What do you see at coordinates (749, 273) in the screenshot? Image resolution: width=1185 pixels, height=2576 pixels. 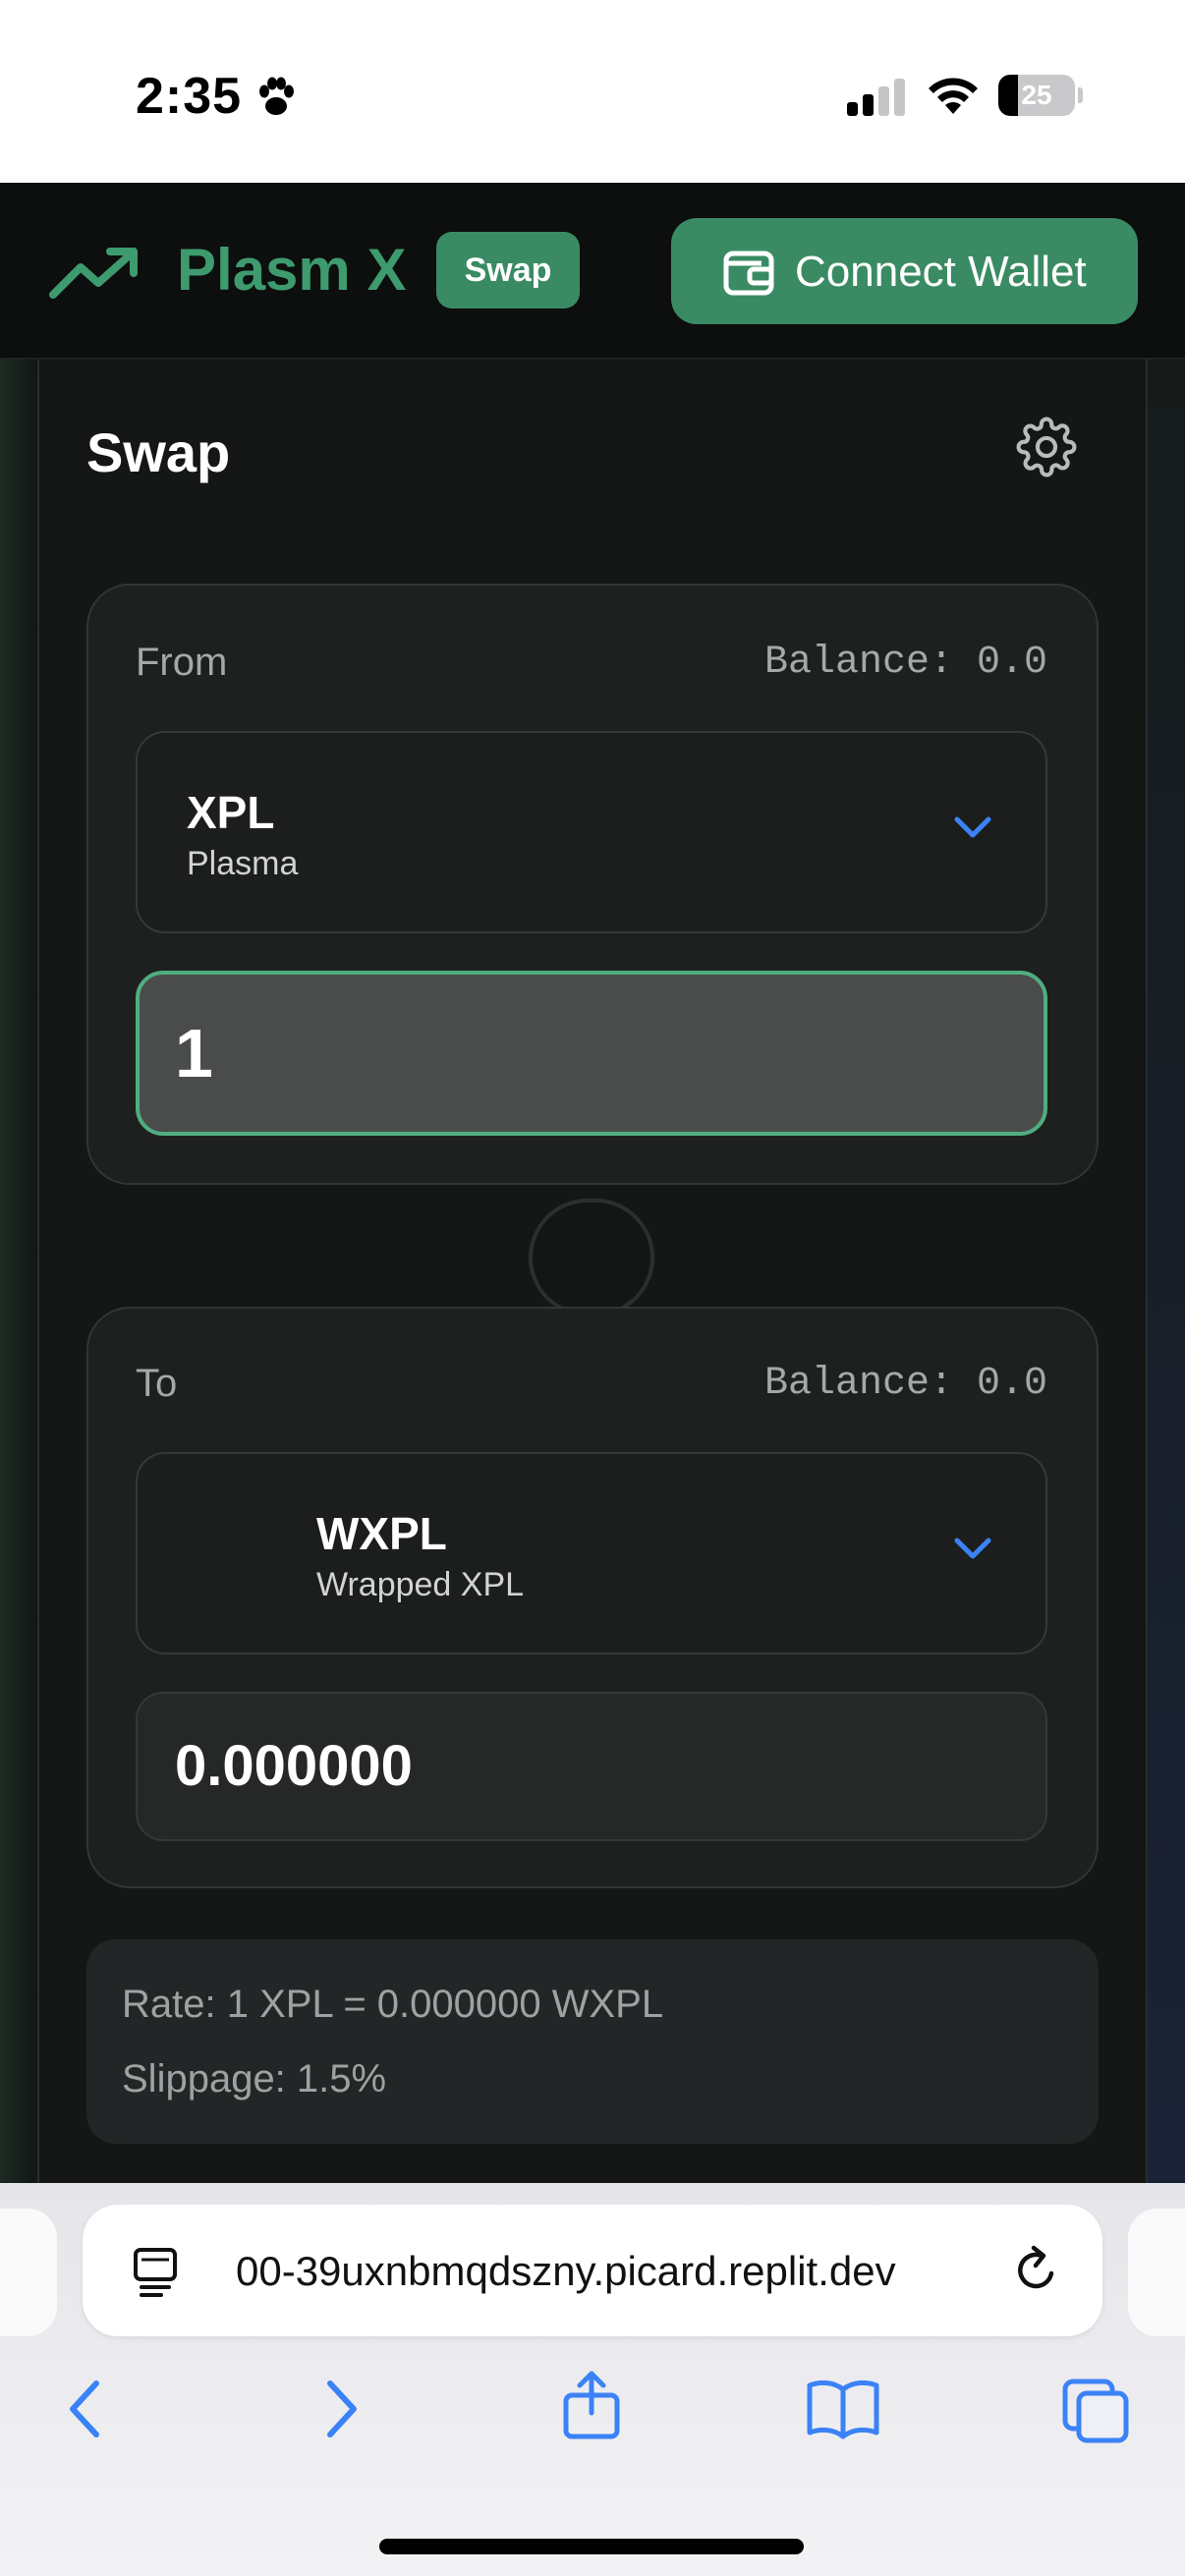 I see `wallet-icon` at bounding box center [749, 273].